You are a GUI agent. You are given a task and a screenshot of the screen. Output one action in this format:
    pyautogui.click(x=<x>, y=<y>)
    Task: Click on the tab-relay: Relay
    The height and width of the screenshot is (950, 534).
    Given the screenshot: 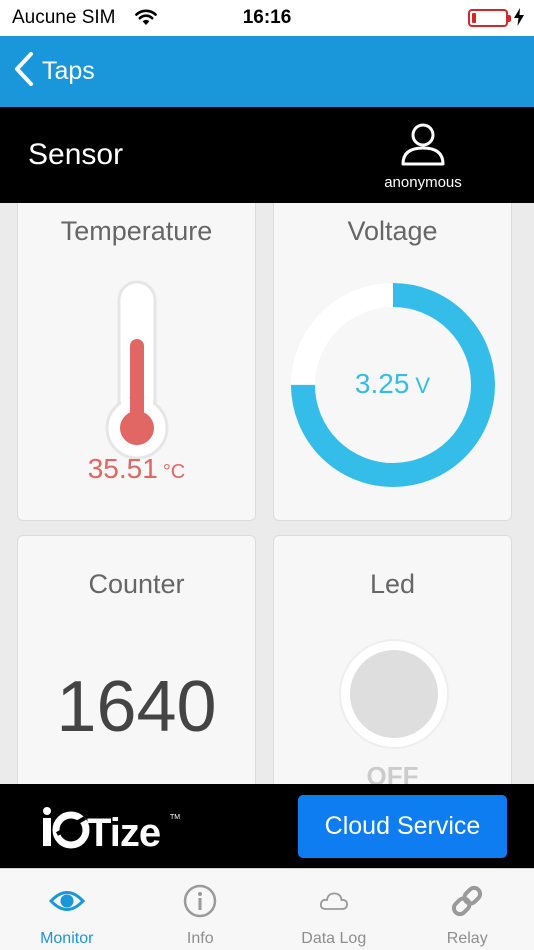 What is the action you would take?
    pyautogui.click(x=467, y=909)
    